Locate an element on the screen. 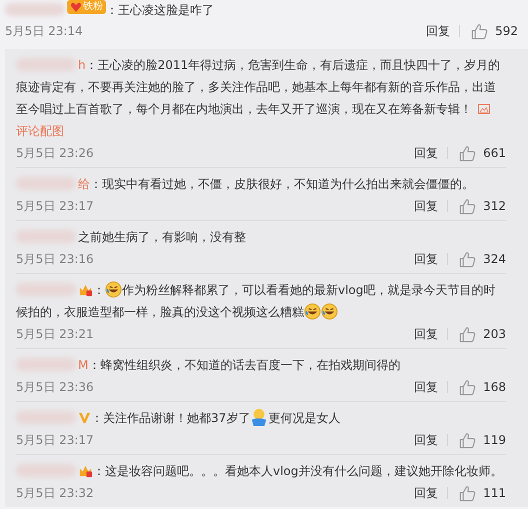 This screenshot has height=509, width=528. like-button: 592 is located at coordinates (489, 31).